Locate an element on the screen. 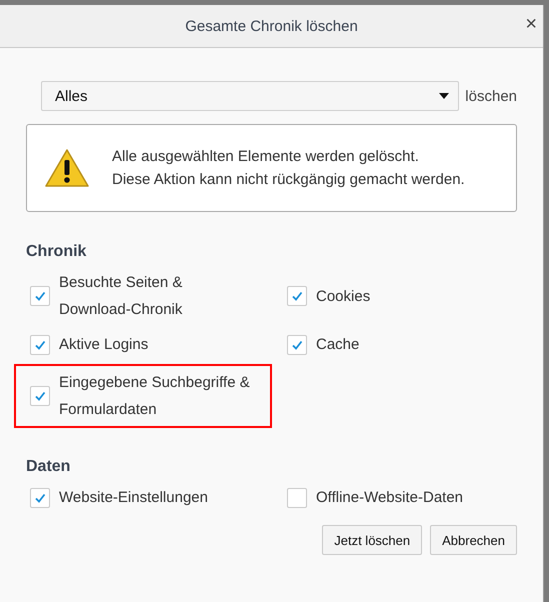 The height and width of the screenshot is (602, 549). caret-icon is located at coordinates (444, 96).